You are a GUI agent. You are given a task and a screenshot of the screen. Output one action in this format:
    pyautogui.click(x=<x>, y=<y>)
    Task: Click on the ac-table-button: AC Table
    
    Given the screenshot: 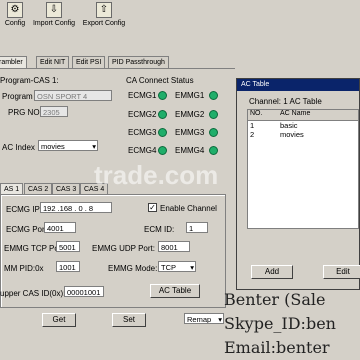 What is the action you would take?
    pyautogui.click(x=175, y=291)
    